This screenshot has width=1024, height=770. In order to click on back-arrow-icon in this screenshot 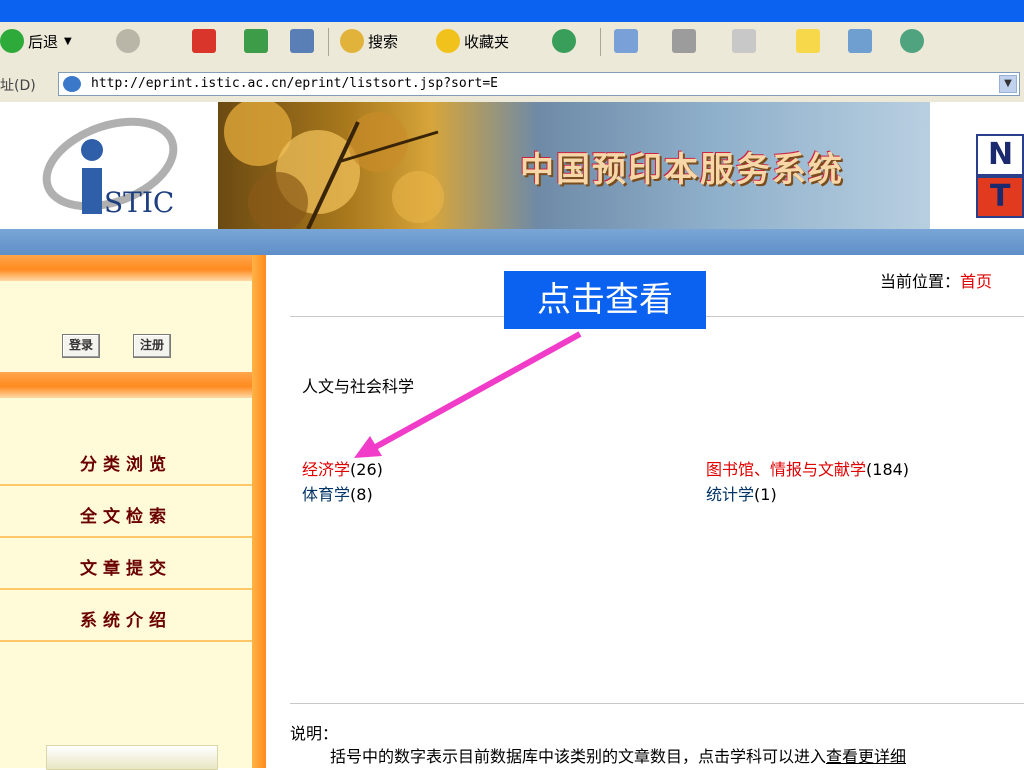, I will do `click(12, 41)`.